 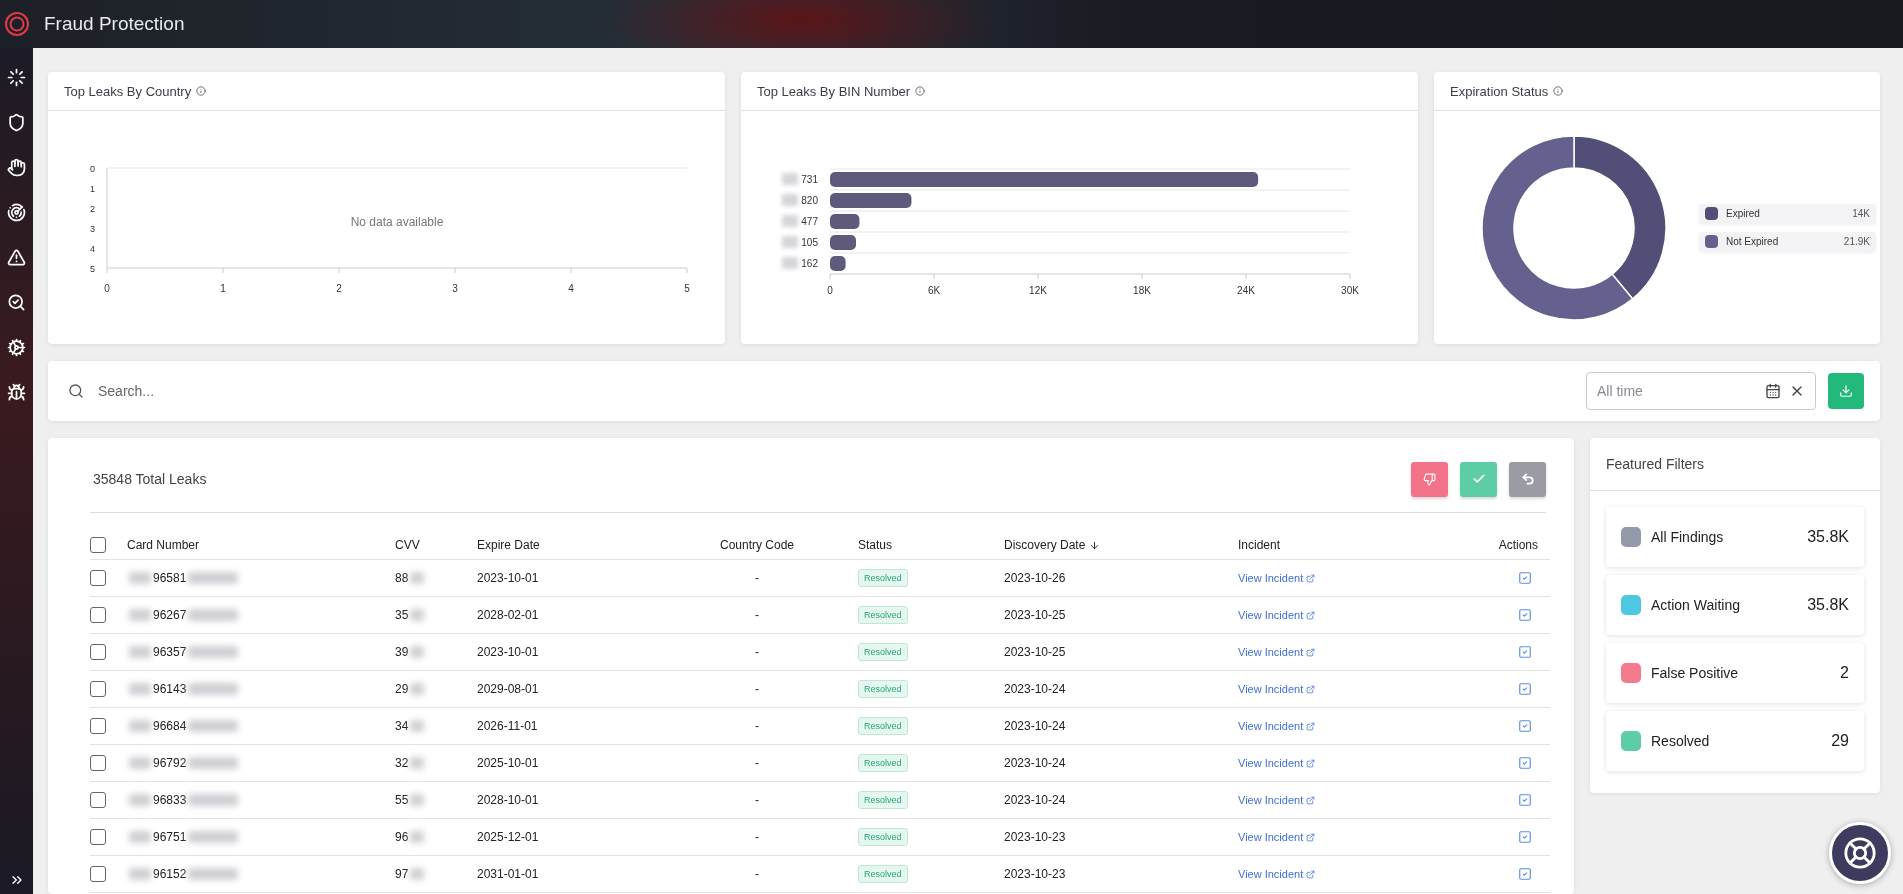 What do you see at coordinates (170, 615) in the screenshot?
I see `table-cell: 96267` at bounding box center [170, 615].